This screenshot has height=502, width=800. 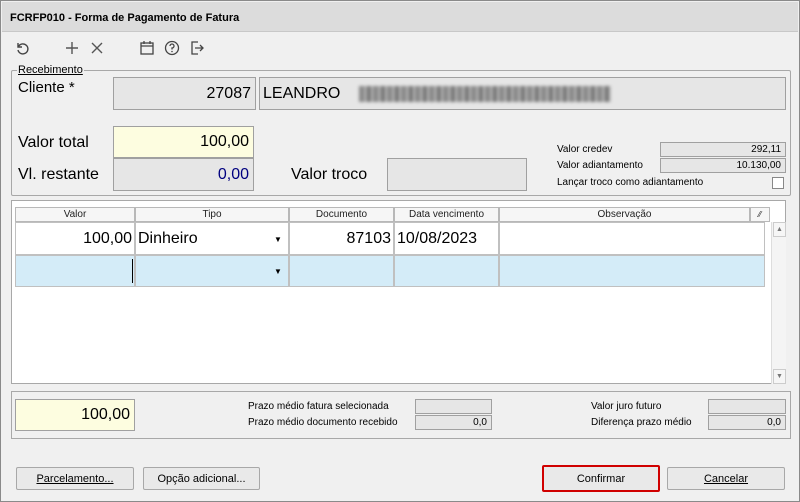 I want to click on redacted-name, so click(x=485, y=94).